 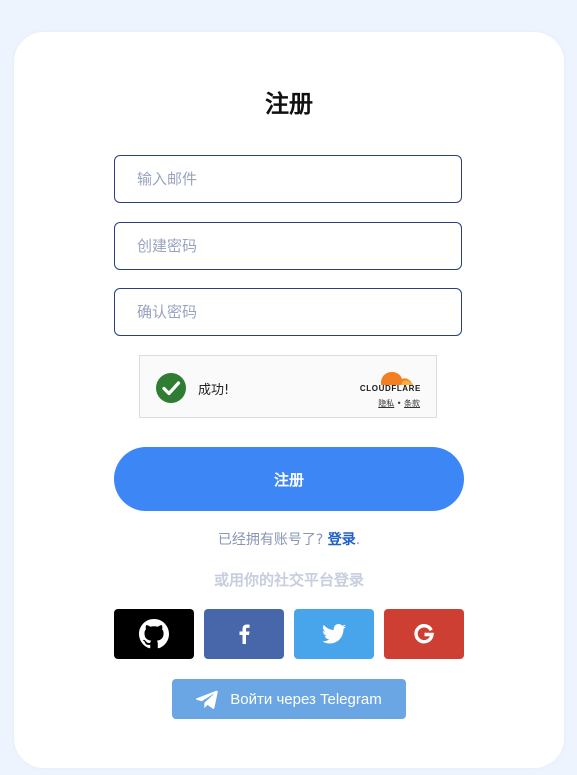 I want to click on privacy-link: 隐私, so click(x=386, y=403).